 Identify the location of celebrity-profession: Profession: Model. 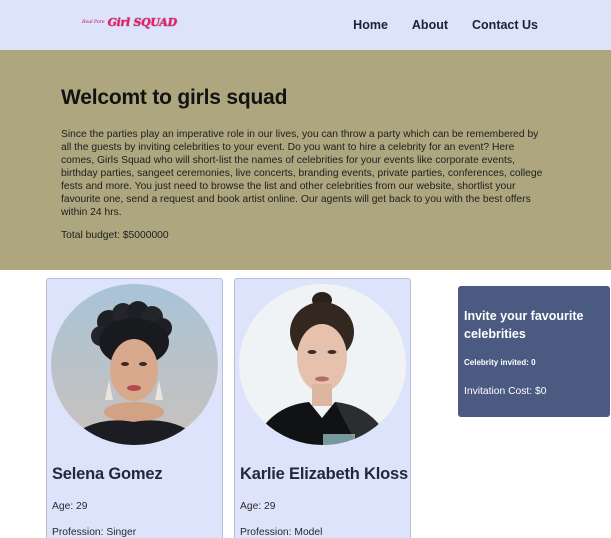
(281, 532).